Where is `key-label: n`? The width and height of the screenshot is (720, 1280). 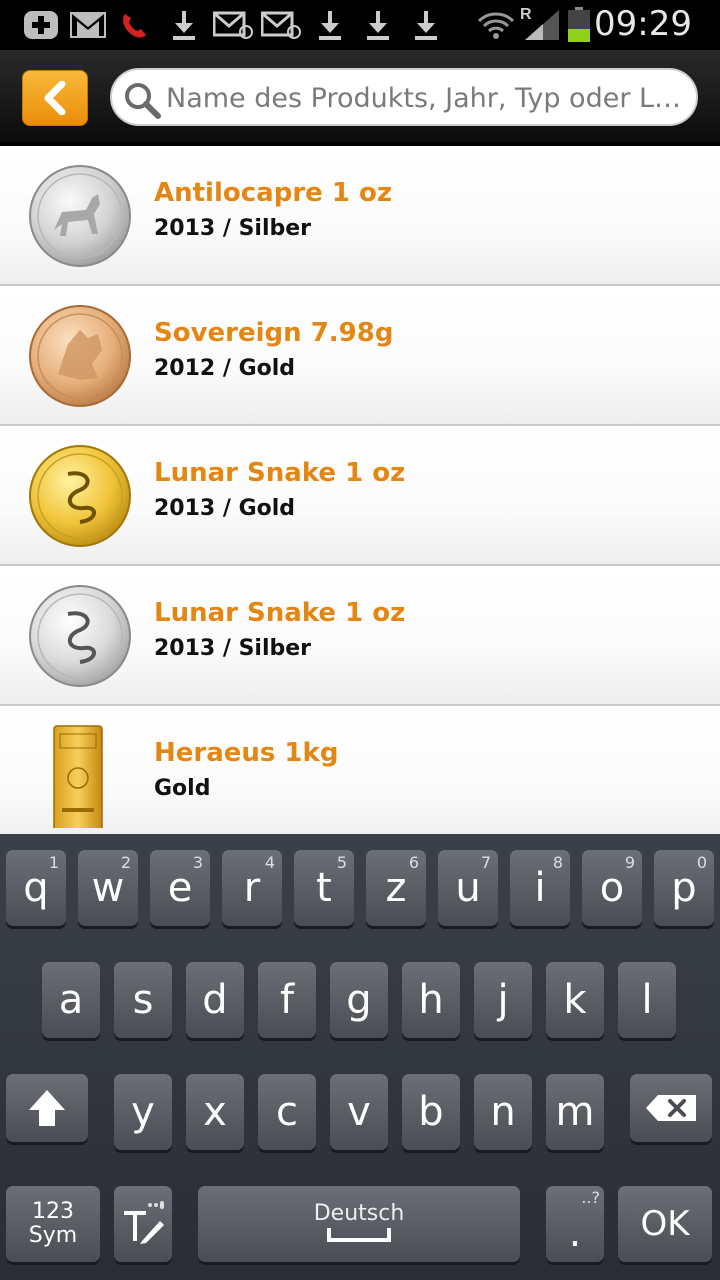
key-label: n is located at coordinates (503, 1112).